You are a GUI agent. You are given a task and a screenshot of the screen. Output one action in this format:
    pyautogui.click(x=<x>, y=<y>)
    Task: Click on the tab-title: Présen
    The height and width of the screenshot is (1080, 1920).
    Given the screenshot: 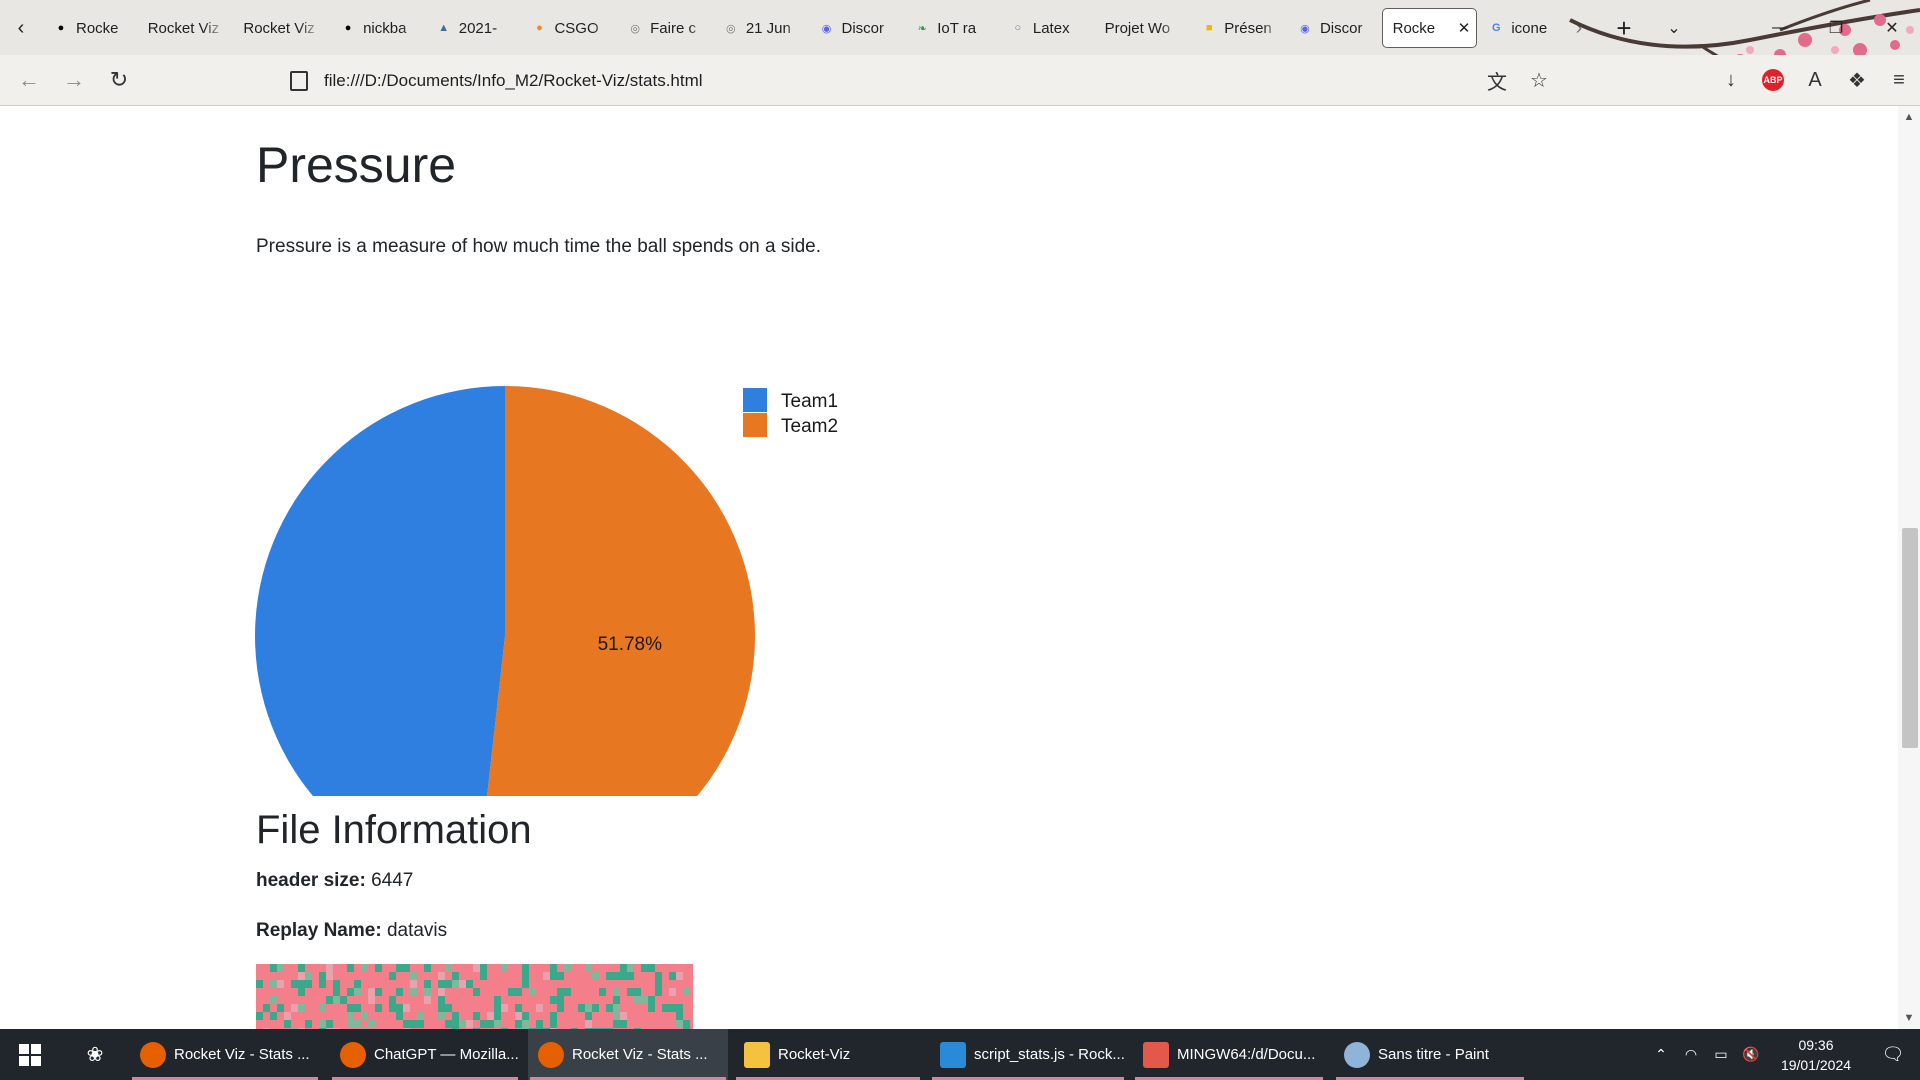 What is the action you would take?
    pyautogui.click(x=1248, y=28)
    